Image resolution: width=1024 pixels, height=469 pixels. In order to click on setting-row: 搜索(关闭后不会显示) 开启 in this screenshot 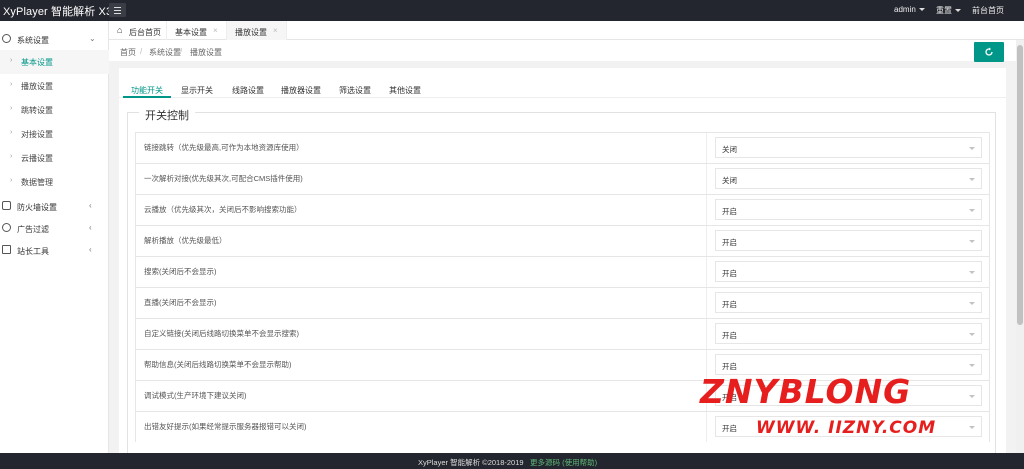, I will do `click(562, 271)`.